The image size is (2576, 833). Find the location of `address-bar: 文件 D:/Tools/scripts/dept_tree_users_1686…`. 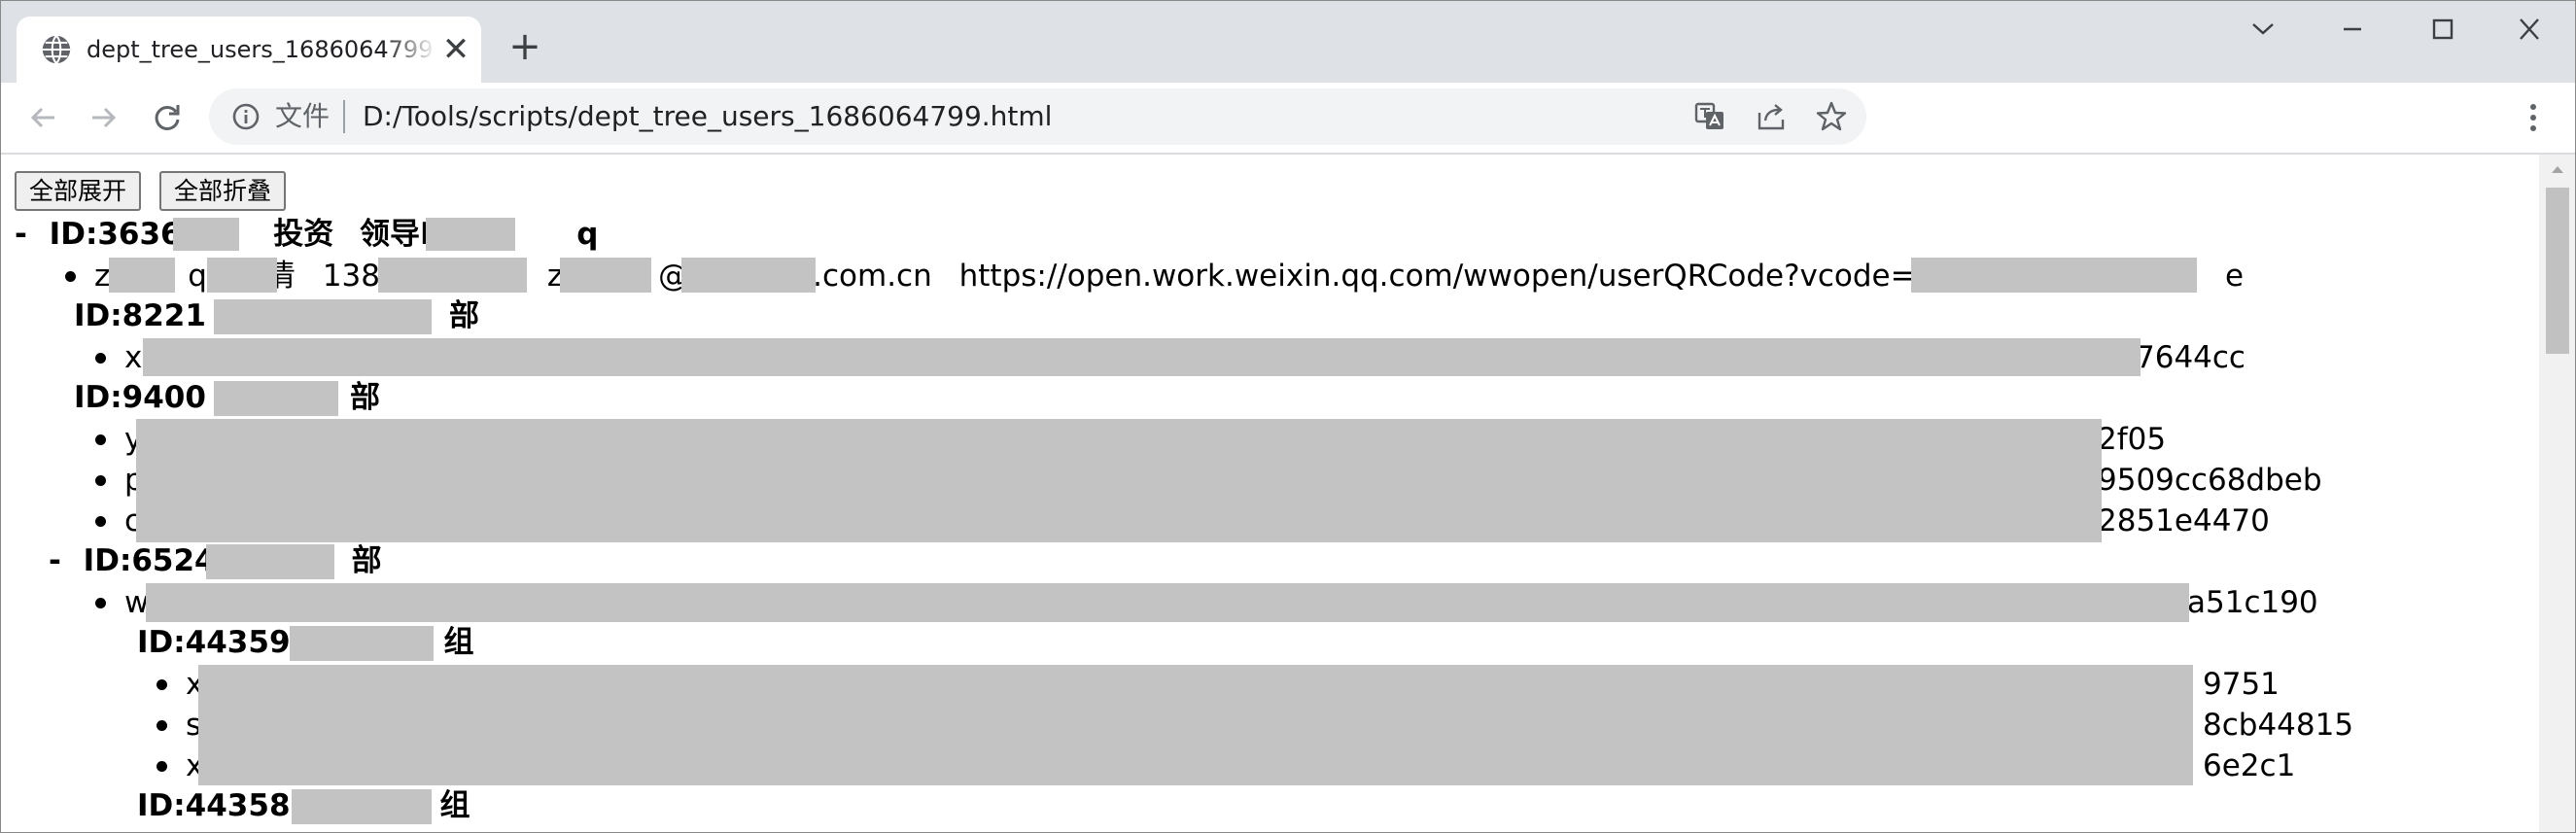

address-bar: 文件 D:/Tools/scripts/dept_tree_users_1686… is located at coordinates (1038, 116).